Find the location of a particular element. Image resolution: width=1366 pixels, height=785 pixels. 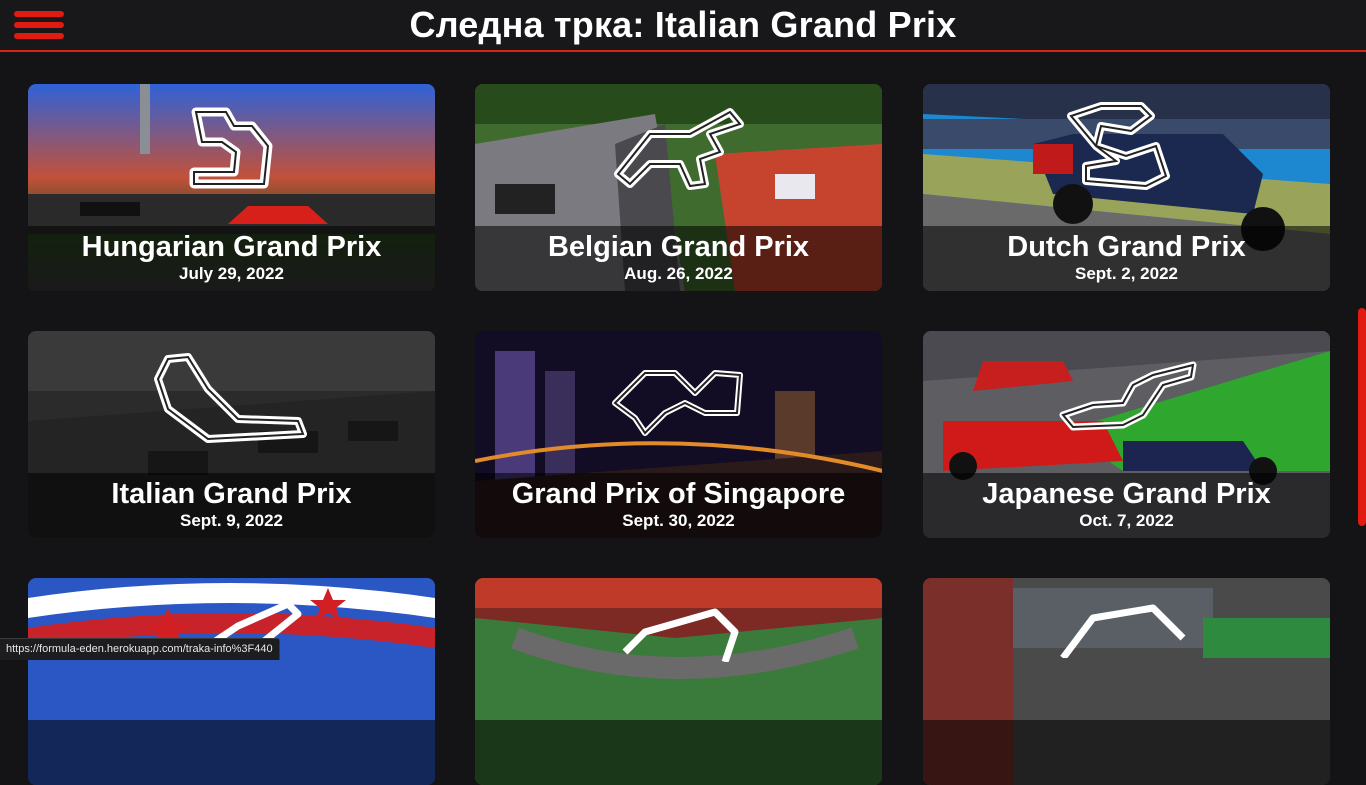

race-caption: Italian Grand Prix Sept. 9, 2022 is located at coordinates (231, 505).